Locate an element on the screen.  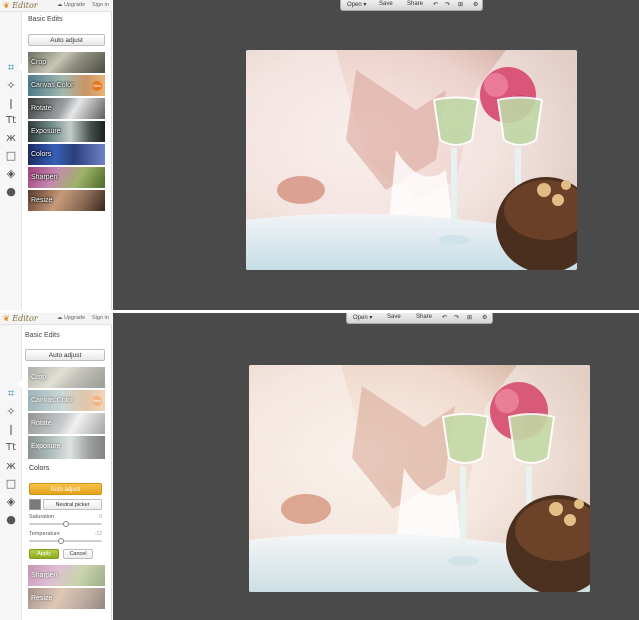
neutral-picker-button: Neutral picker is located at coordinates (72, 504).